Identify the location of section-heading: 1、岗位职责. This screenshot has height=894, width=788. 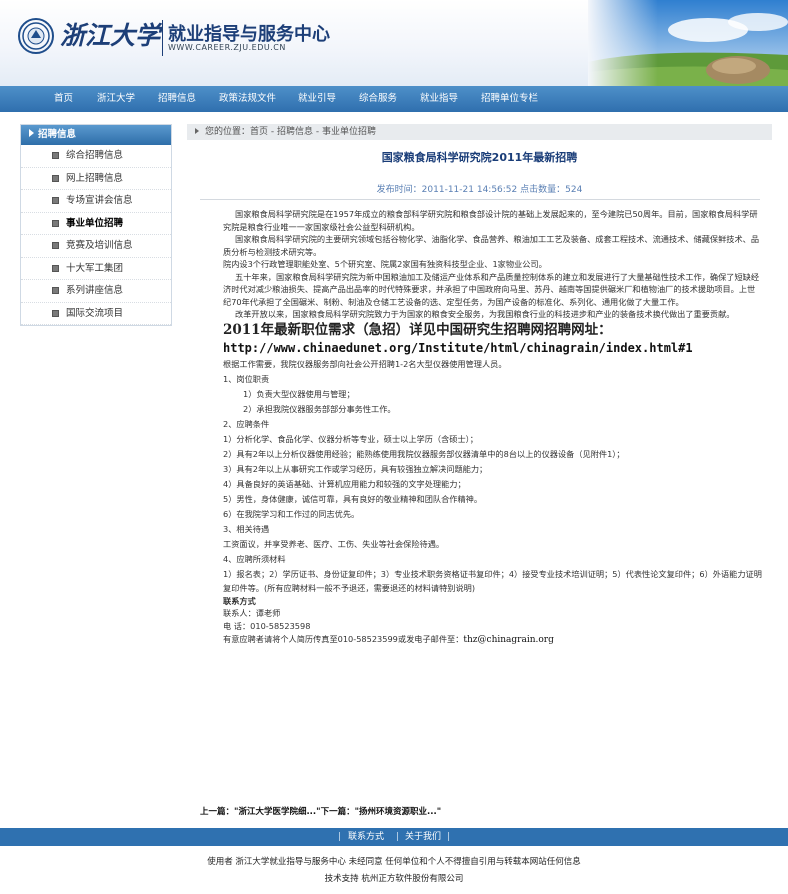
(246, 378).